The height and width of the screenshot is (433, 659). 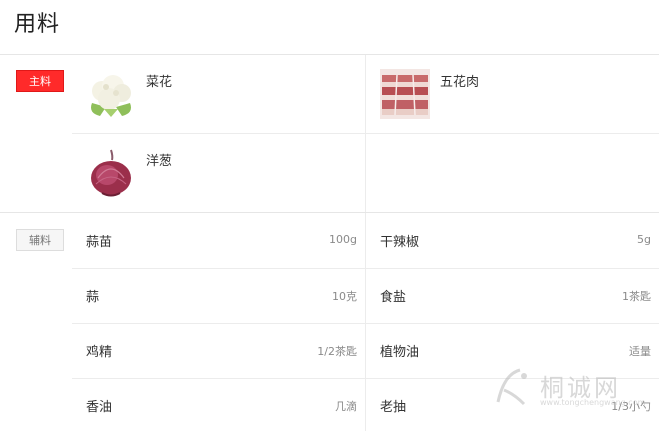 I want to click on ingredient-quantity: 1茶匙, so click(x=636, y=296).